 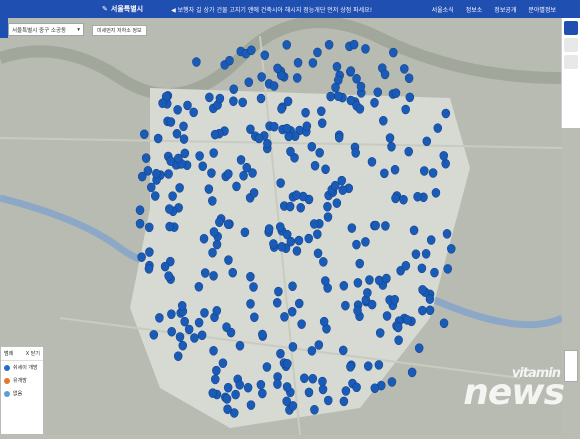 I want to click on menu-item-category: 분야별정보, so click(x=542, y=9).